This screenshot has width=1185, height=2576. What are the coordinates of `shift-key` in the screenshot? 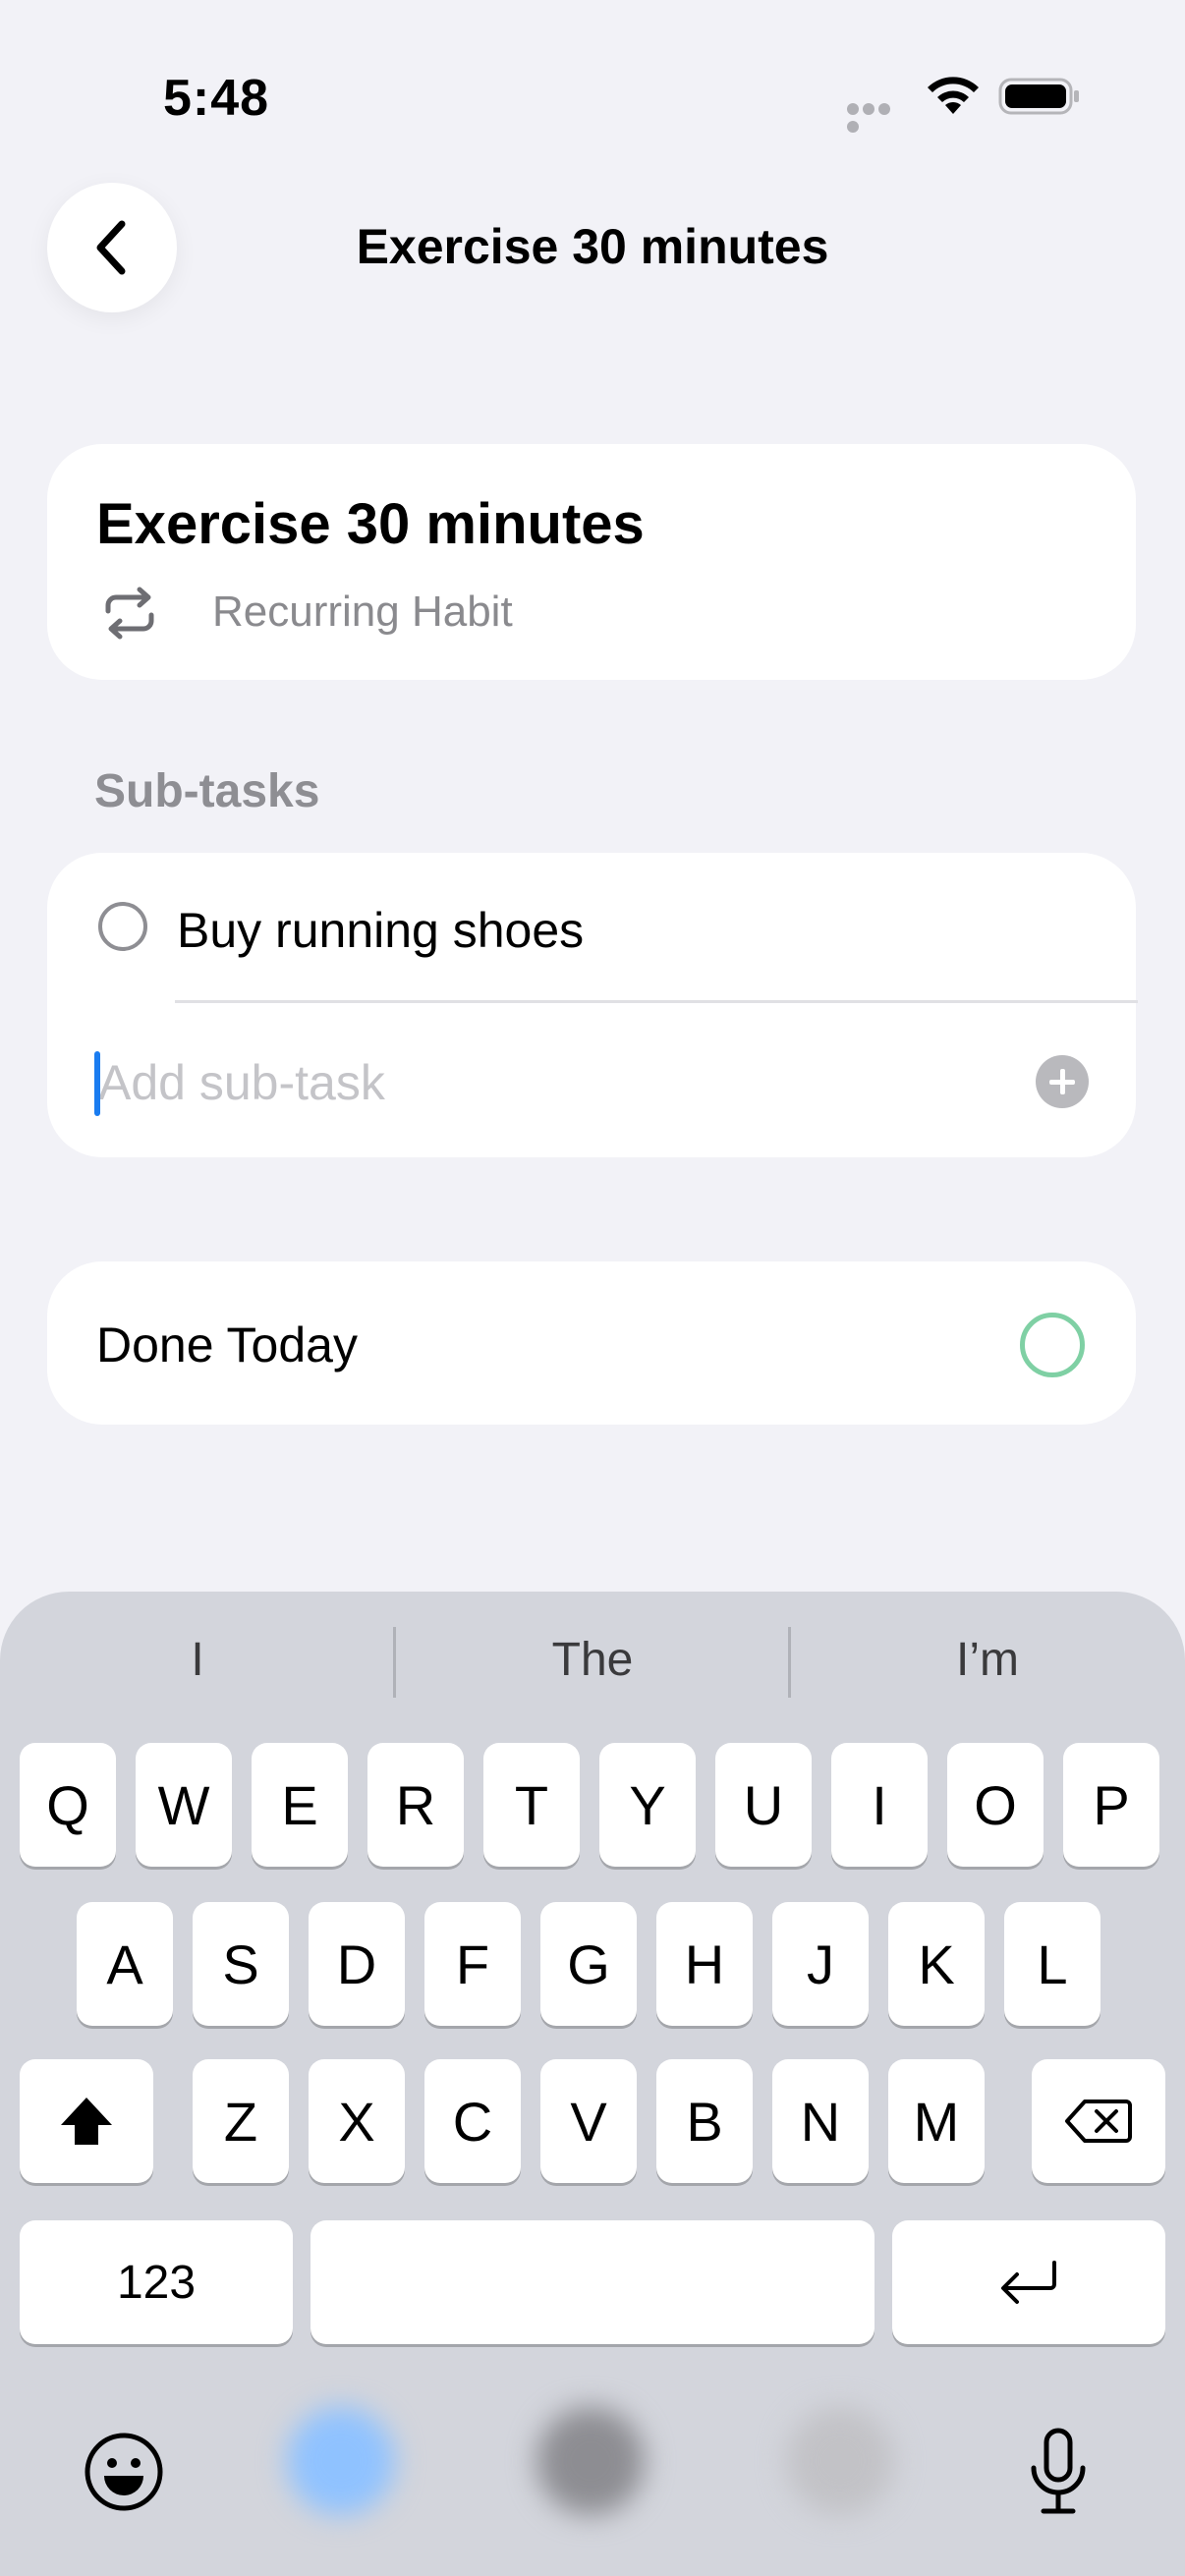 It's located at (87, 2121).